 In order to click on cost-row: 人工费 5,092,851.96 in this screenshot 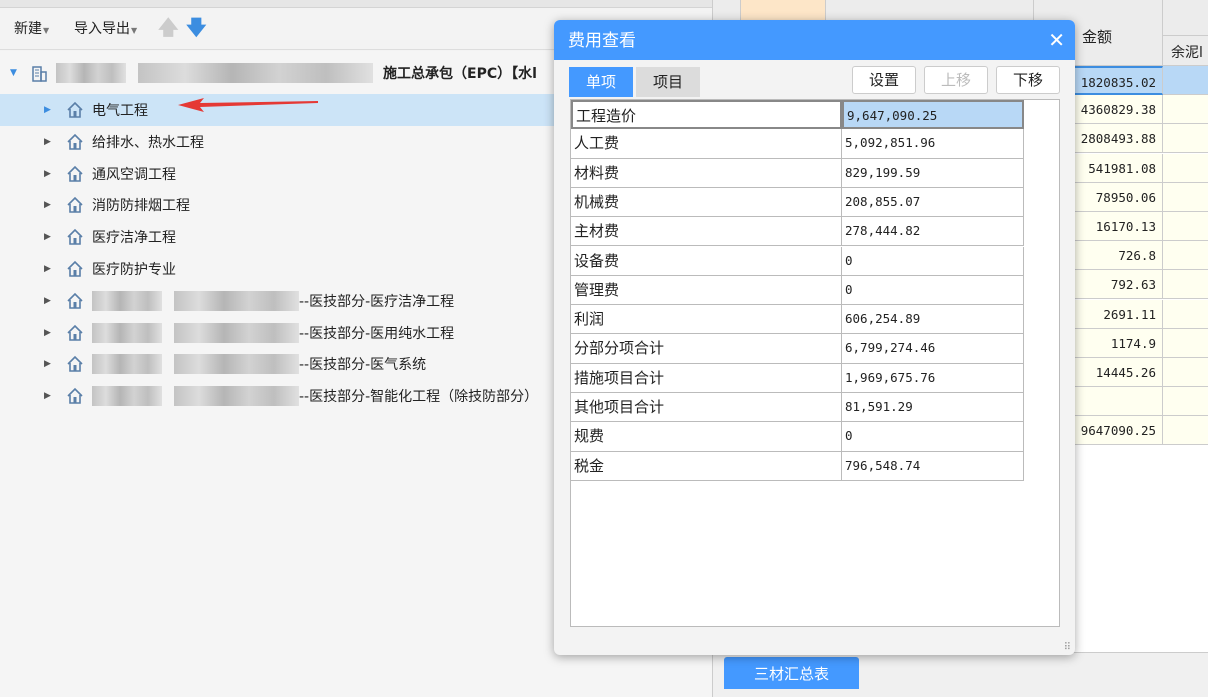, I will do `click(797, 144)`.